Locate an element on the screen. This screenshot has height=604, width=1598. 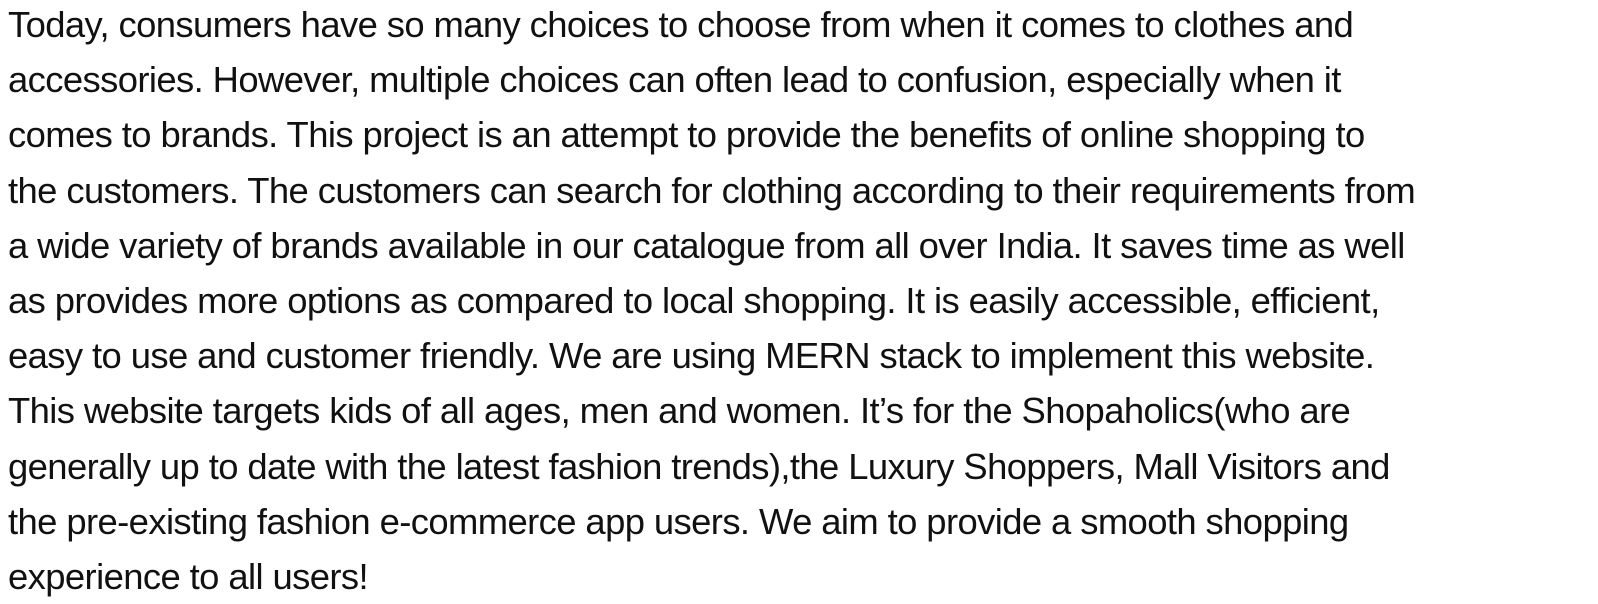
paragraph-line: experience to all users! is located at coordinates (188, 577).